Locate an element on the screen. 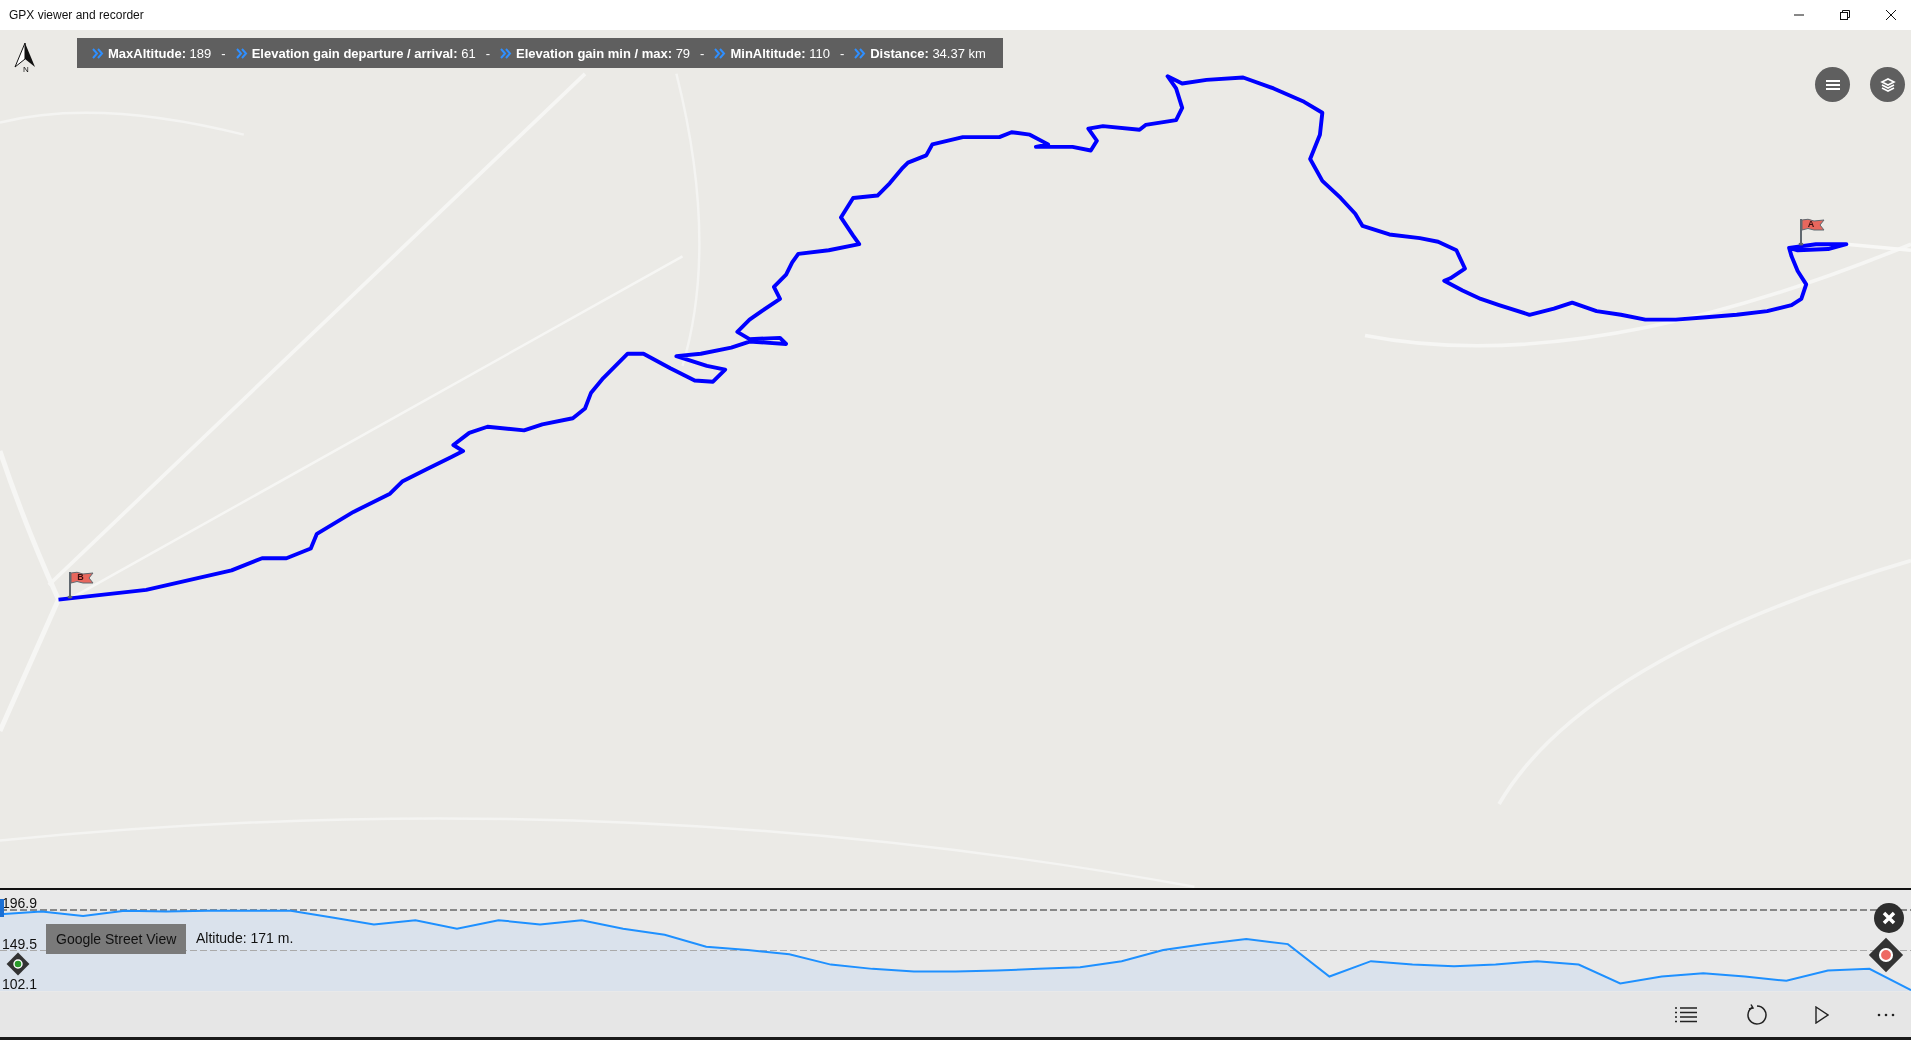  close-chart-button is located at coordinates (1889, 918).